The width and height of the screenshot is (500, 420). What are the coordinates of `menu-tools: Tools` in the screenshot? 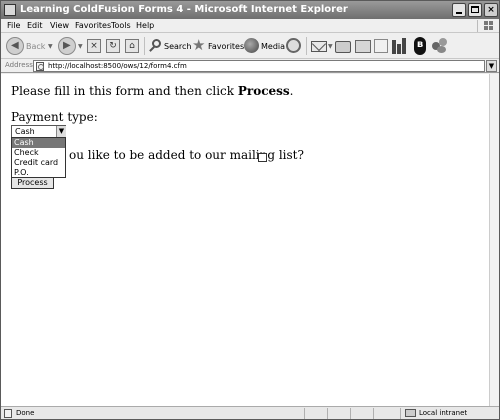 It's located at (121, 25).